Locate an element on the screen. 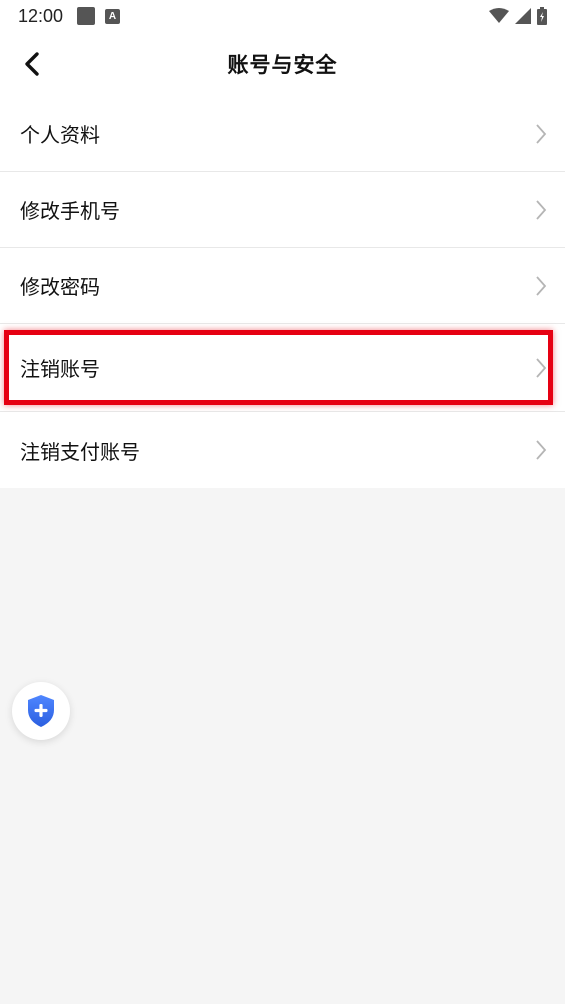 This screenshot has height=1004, width=565. notification-icon is located at coordinates (86, 16).